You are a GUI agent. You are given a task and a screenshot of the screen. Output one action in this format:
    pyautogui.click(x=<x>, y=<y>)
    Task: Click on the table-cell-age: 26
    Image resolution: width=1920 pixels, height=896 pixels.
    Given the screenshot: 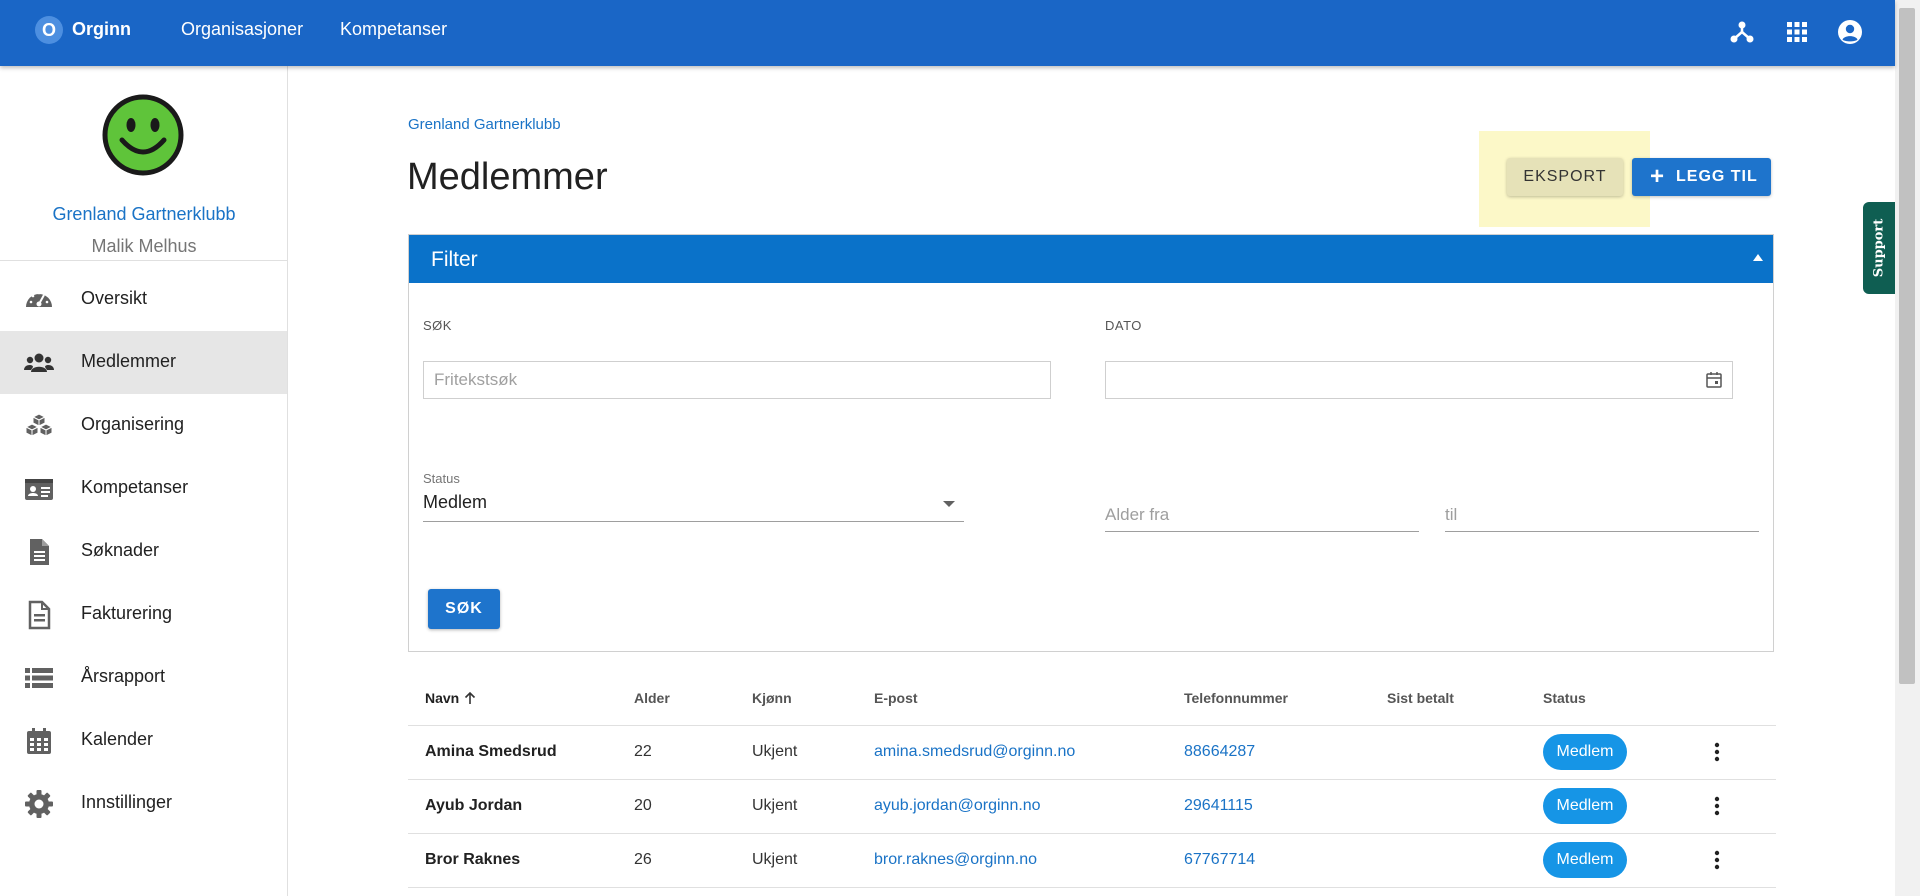 What is the action you would take?
    pyautogui.click(x=643, y=859)
    